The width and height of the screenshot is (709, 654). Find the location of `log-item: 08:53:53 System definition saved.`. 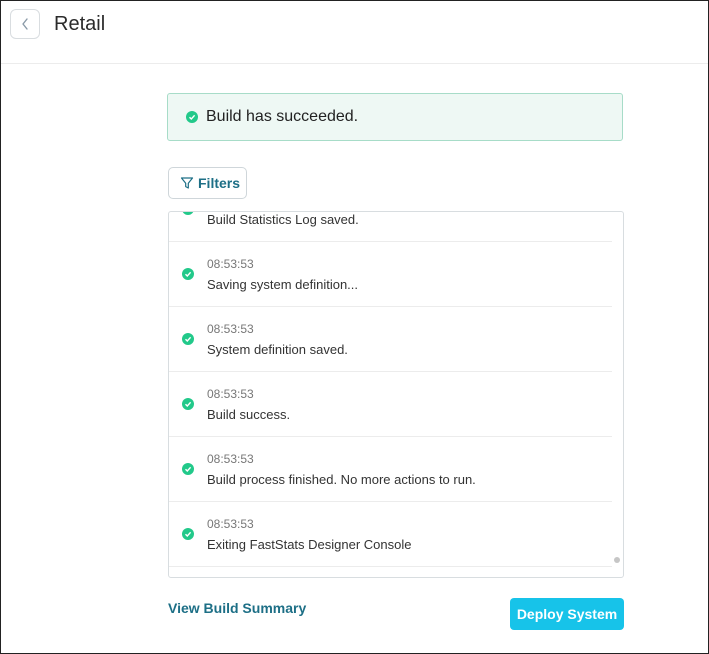

log-item: 08:53:53 System definition saved. is located at coordinates (390, 339).